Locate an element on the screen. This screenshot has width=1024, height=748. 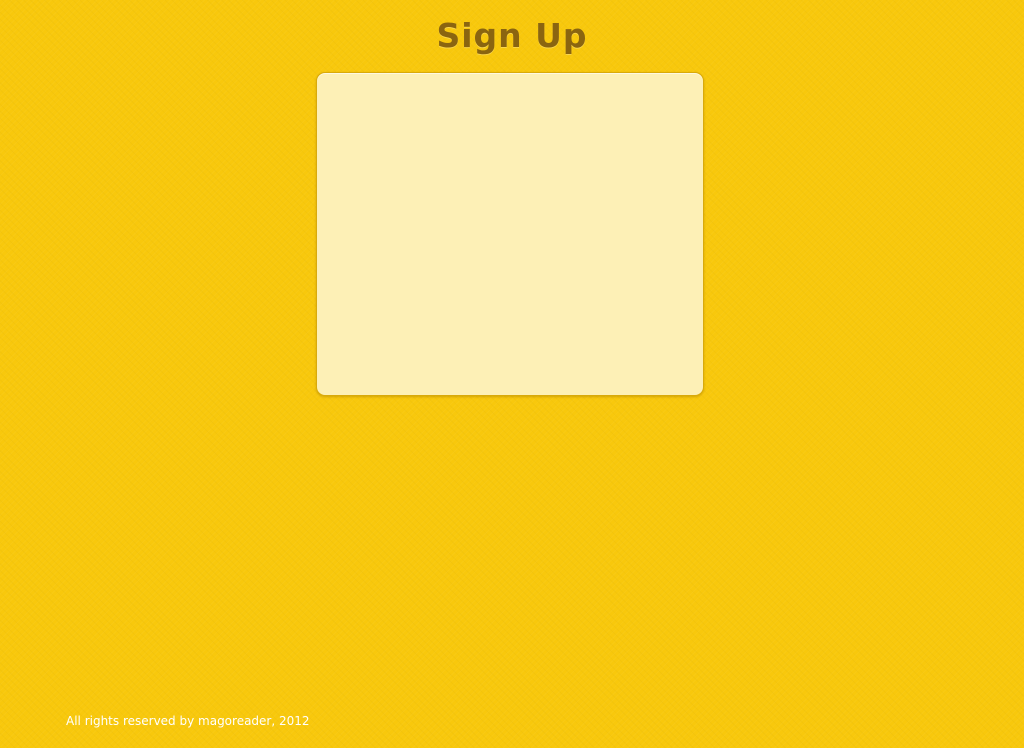
footer-copyright: All rights reserved by magoreader, 2012 is located at coordinates (188, 721).